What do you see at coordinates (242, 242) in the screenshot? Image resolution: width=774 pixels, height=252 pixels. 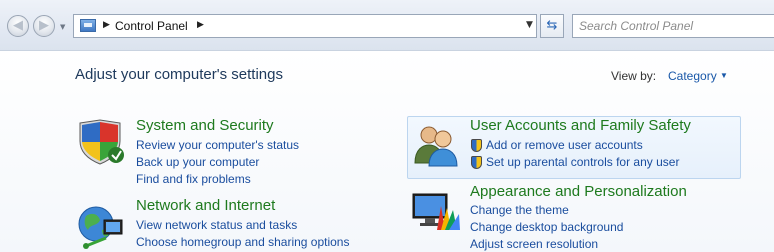 I see `homegroup-sharing-link: Choose homegroup and sharing options` at bounding box center [242, 242].